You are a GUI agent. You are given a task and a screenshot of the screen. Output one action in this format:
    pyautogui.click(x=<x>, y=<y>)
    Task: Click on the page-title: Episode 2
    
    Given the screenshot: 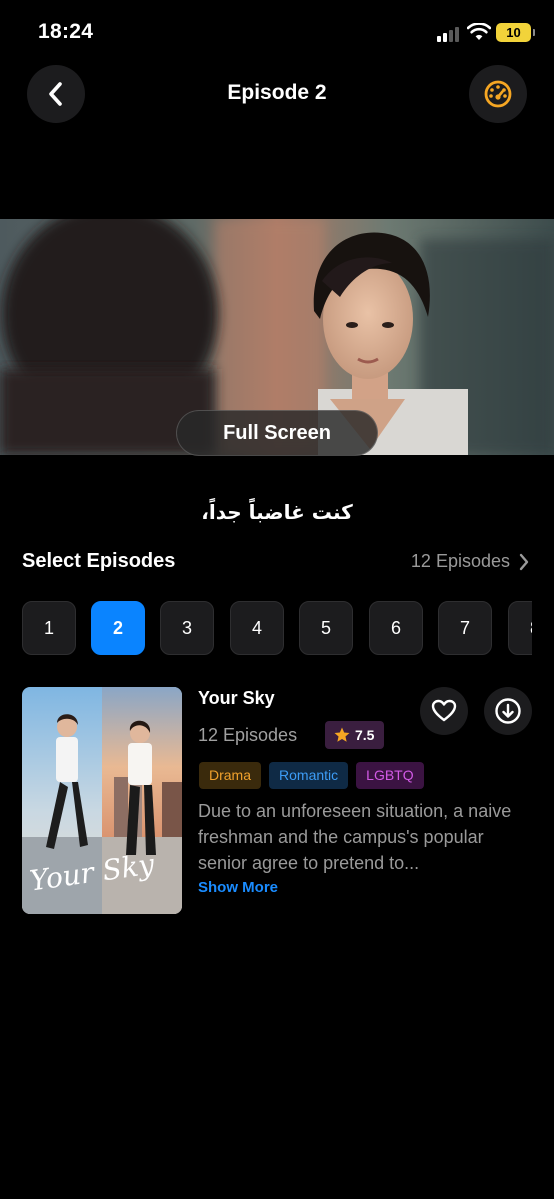 What is the action you would take?
    pyautogui.click(x=277, y=92)
    